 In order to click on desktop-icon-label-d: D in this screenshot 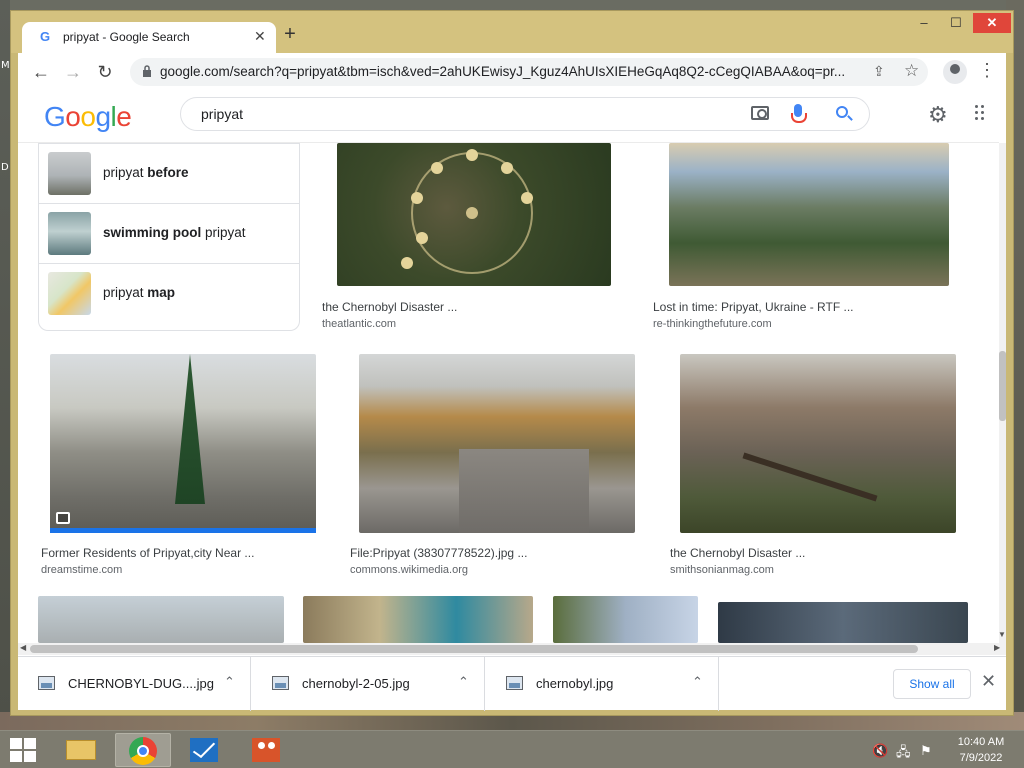, I will do `click(5, 167)`.